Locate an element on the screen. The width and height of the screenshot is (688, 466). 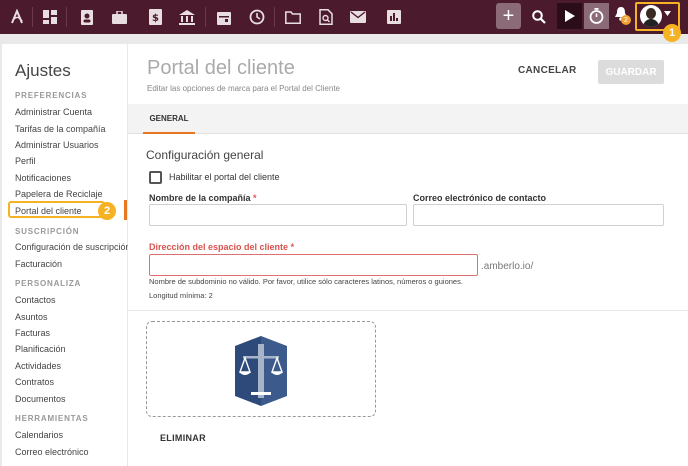
sidebar-title: Ajustes is located at coordinates (43, 70).